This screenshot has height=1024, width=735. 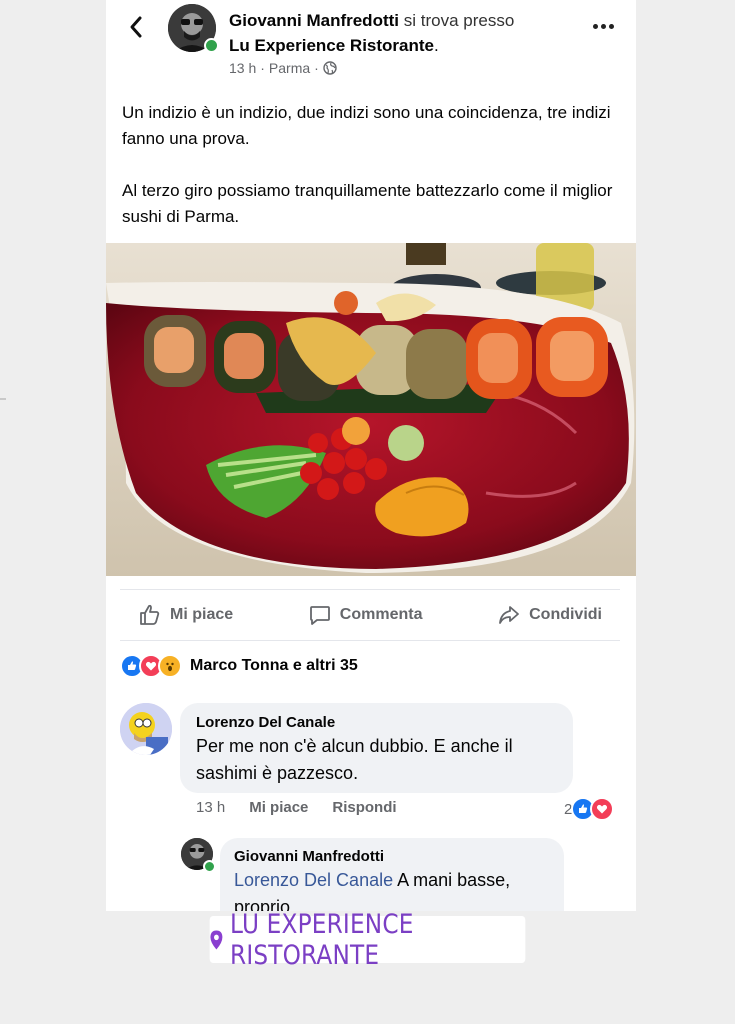 What do you see at coordinates (3, 399) in the screenshot?
I see `edge-mark` at bounding box center [3, 399].